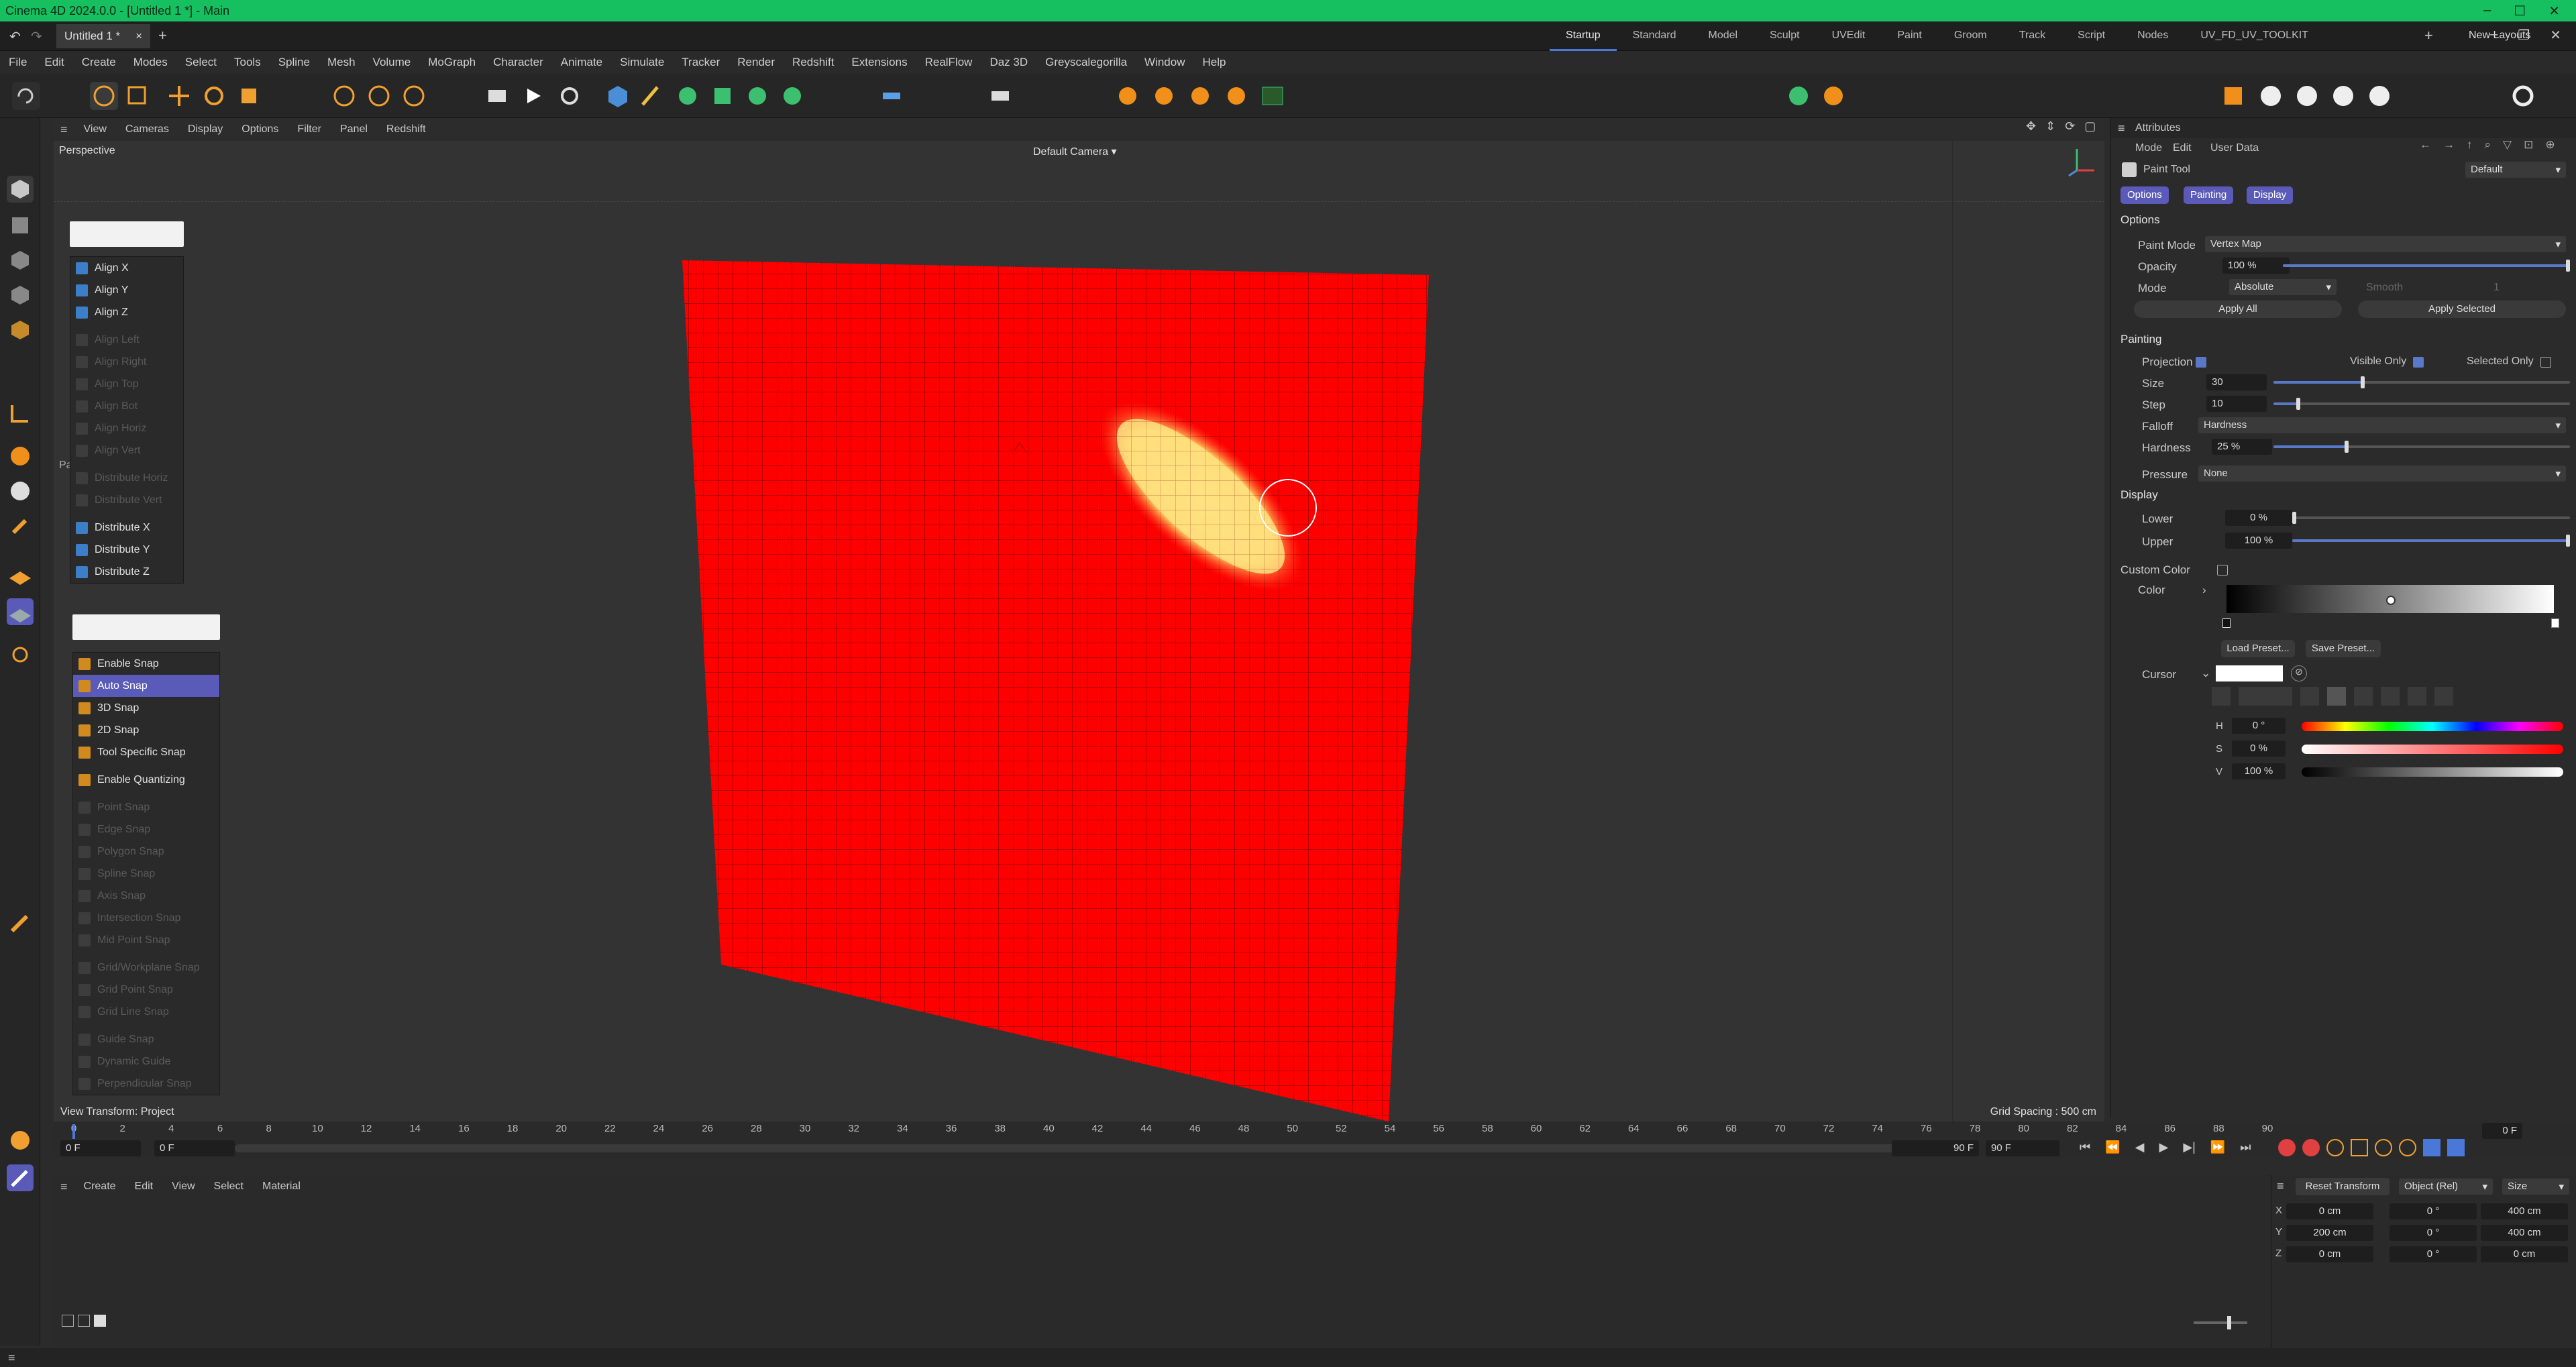  Describe the element at coordinates (2421, 447) in the screenshot. I see `hardness-slider` at that location.